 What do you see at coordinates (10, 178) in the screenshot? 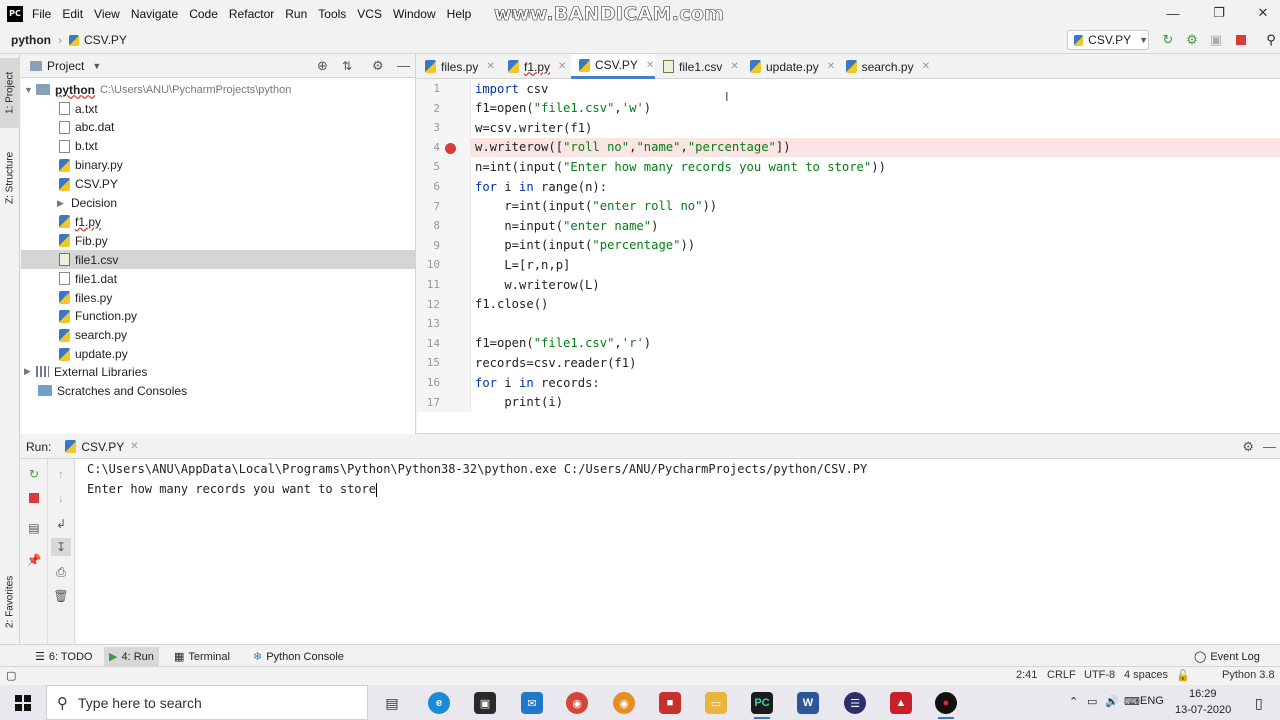
I see `structure-tool-tab: Z: Structure` at bounding box center [10, 178].